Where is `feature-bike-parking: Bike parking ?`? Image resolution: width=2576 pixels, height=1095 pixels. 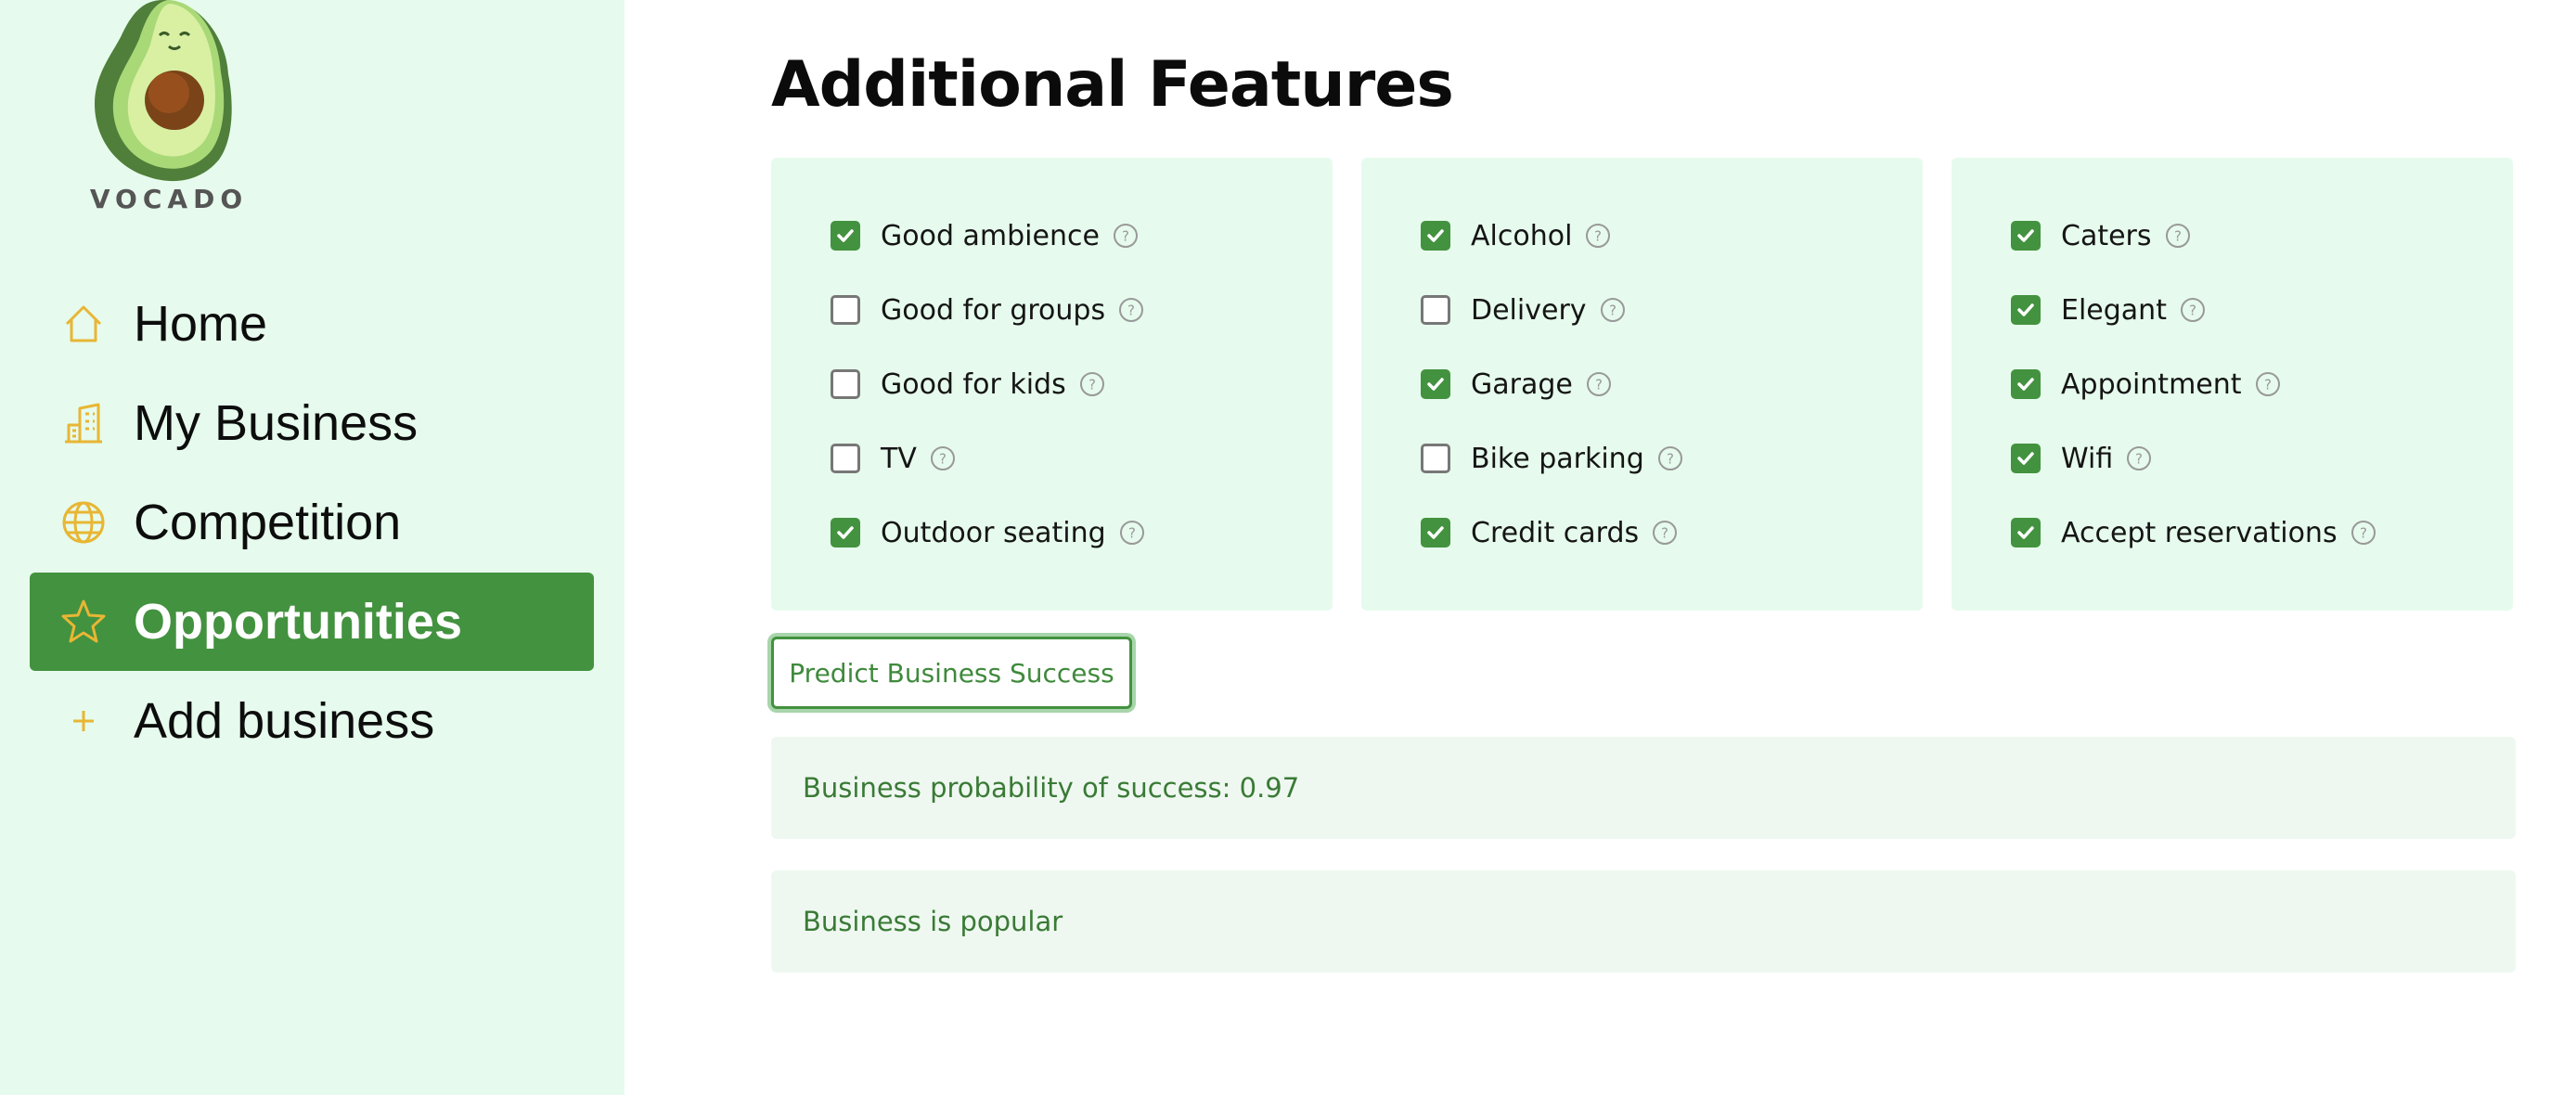
feature-bike-parking: Bike parking ? is located at coordinates (1552, 458).